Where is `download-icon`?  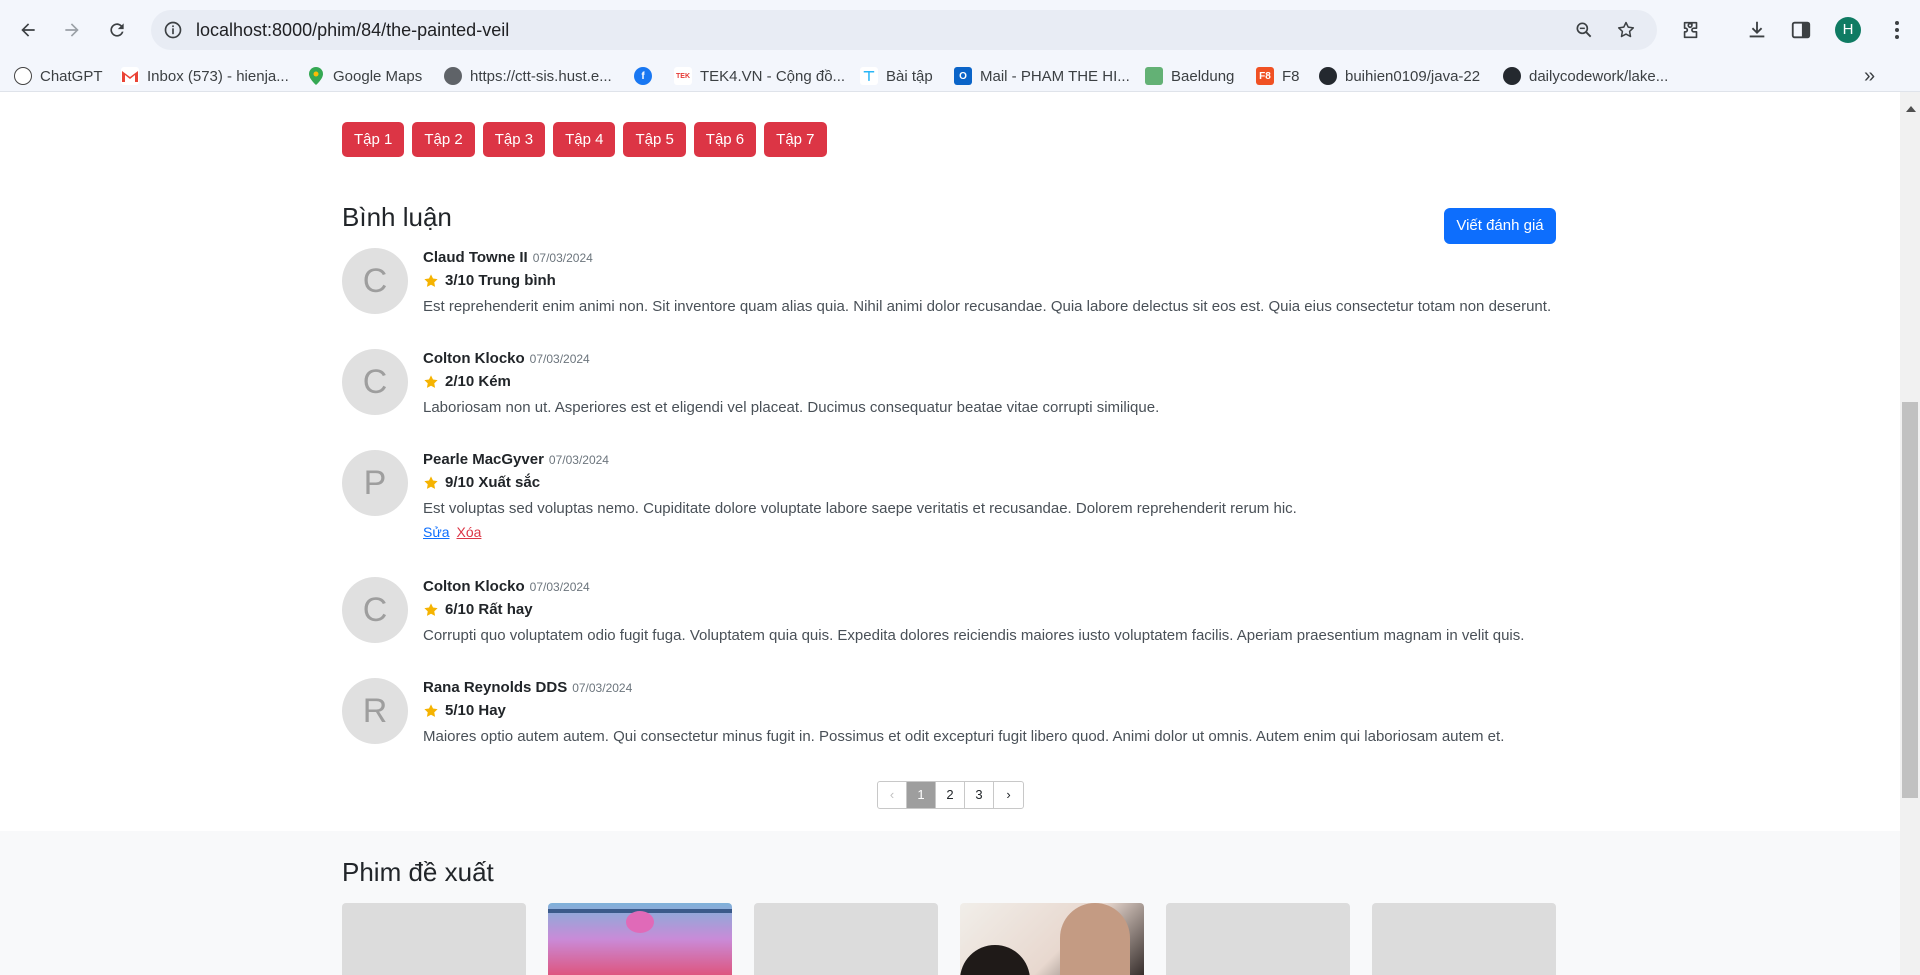 download-icon is located at coordinates (1757, 29).